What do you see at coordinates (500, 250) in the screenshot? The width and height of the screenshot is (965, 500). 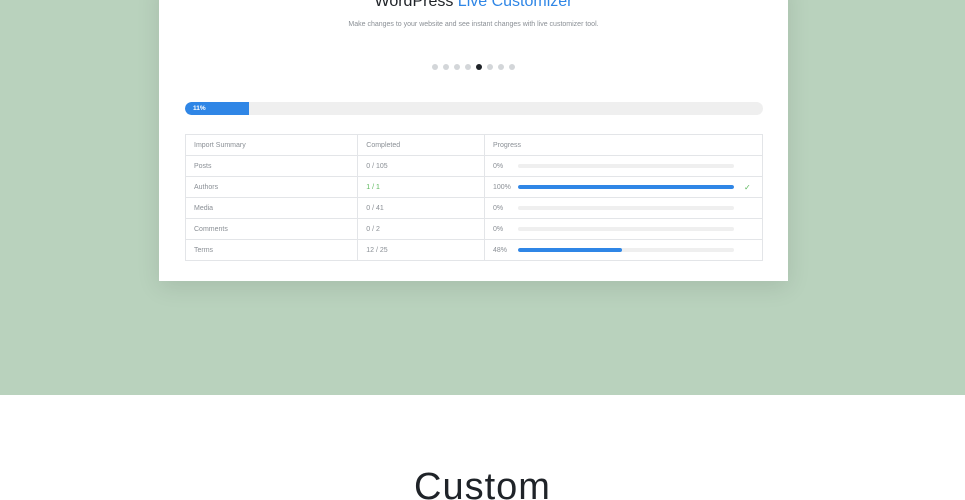 I see `row-progress-percent: 48%` at bounding box center [500, 250].